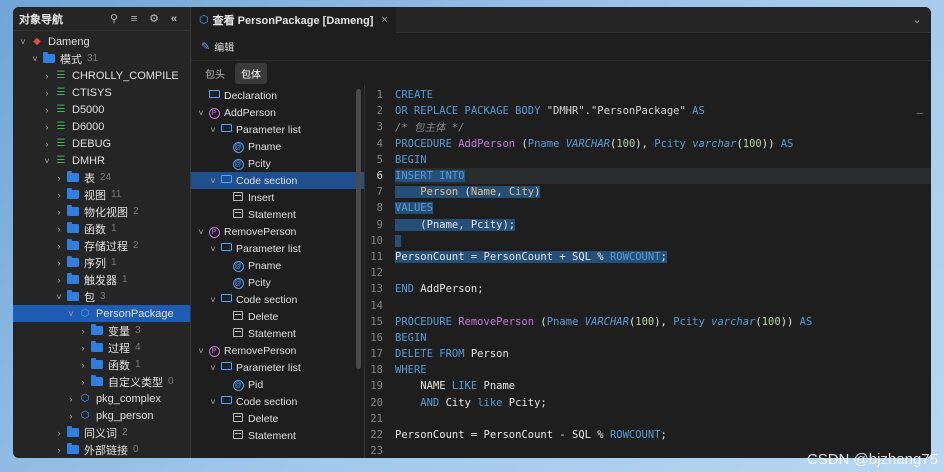 The width and height of the screenshot is (944, 472). What do you see at coordinates (648, 403) in the screenshot?
I see `code-line: 20 AND City like Pcity;` at bounding box center [648, 403].